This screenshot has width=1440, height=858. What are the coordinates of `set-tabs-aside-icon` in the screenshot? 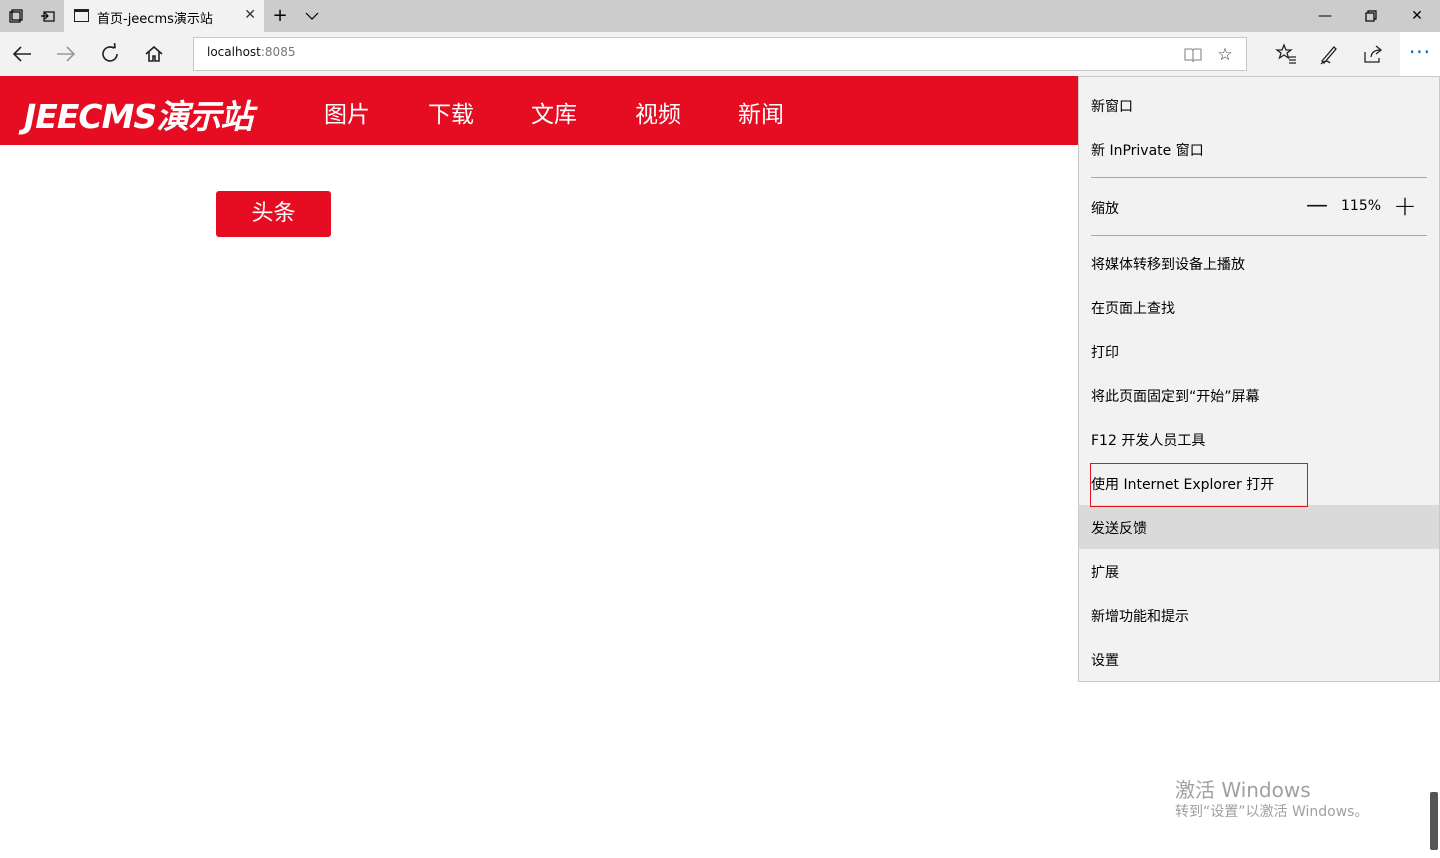 It's located at (48, 16).